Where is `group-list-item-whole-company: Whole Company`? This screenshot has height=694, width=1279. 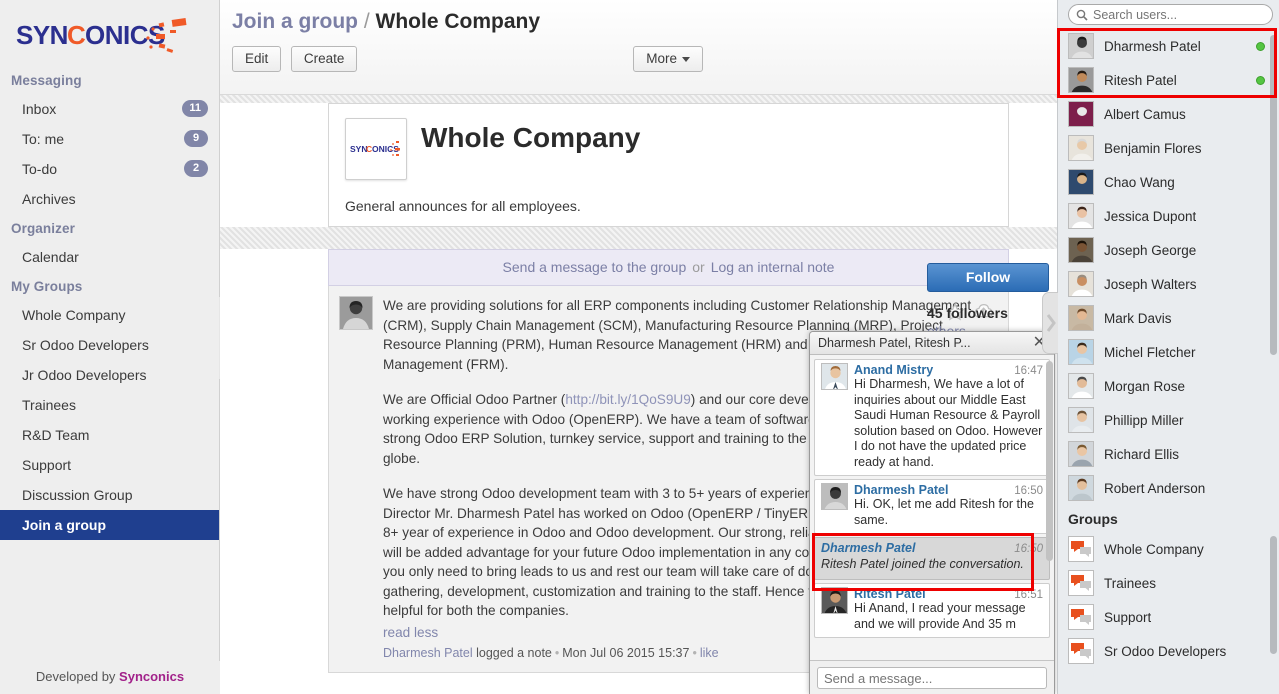 group-list-item-whole-company: Whole Company is located at coordinates (1168, 549).